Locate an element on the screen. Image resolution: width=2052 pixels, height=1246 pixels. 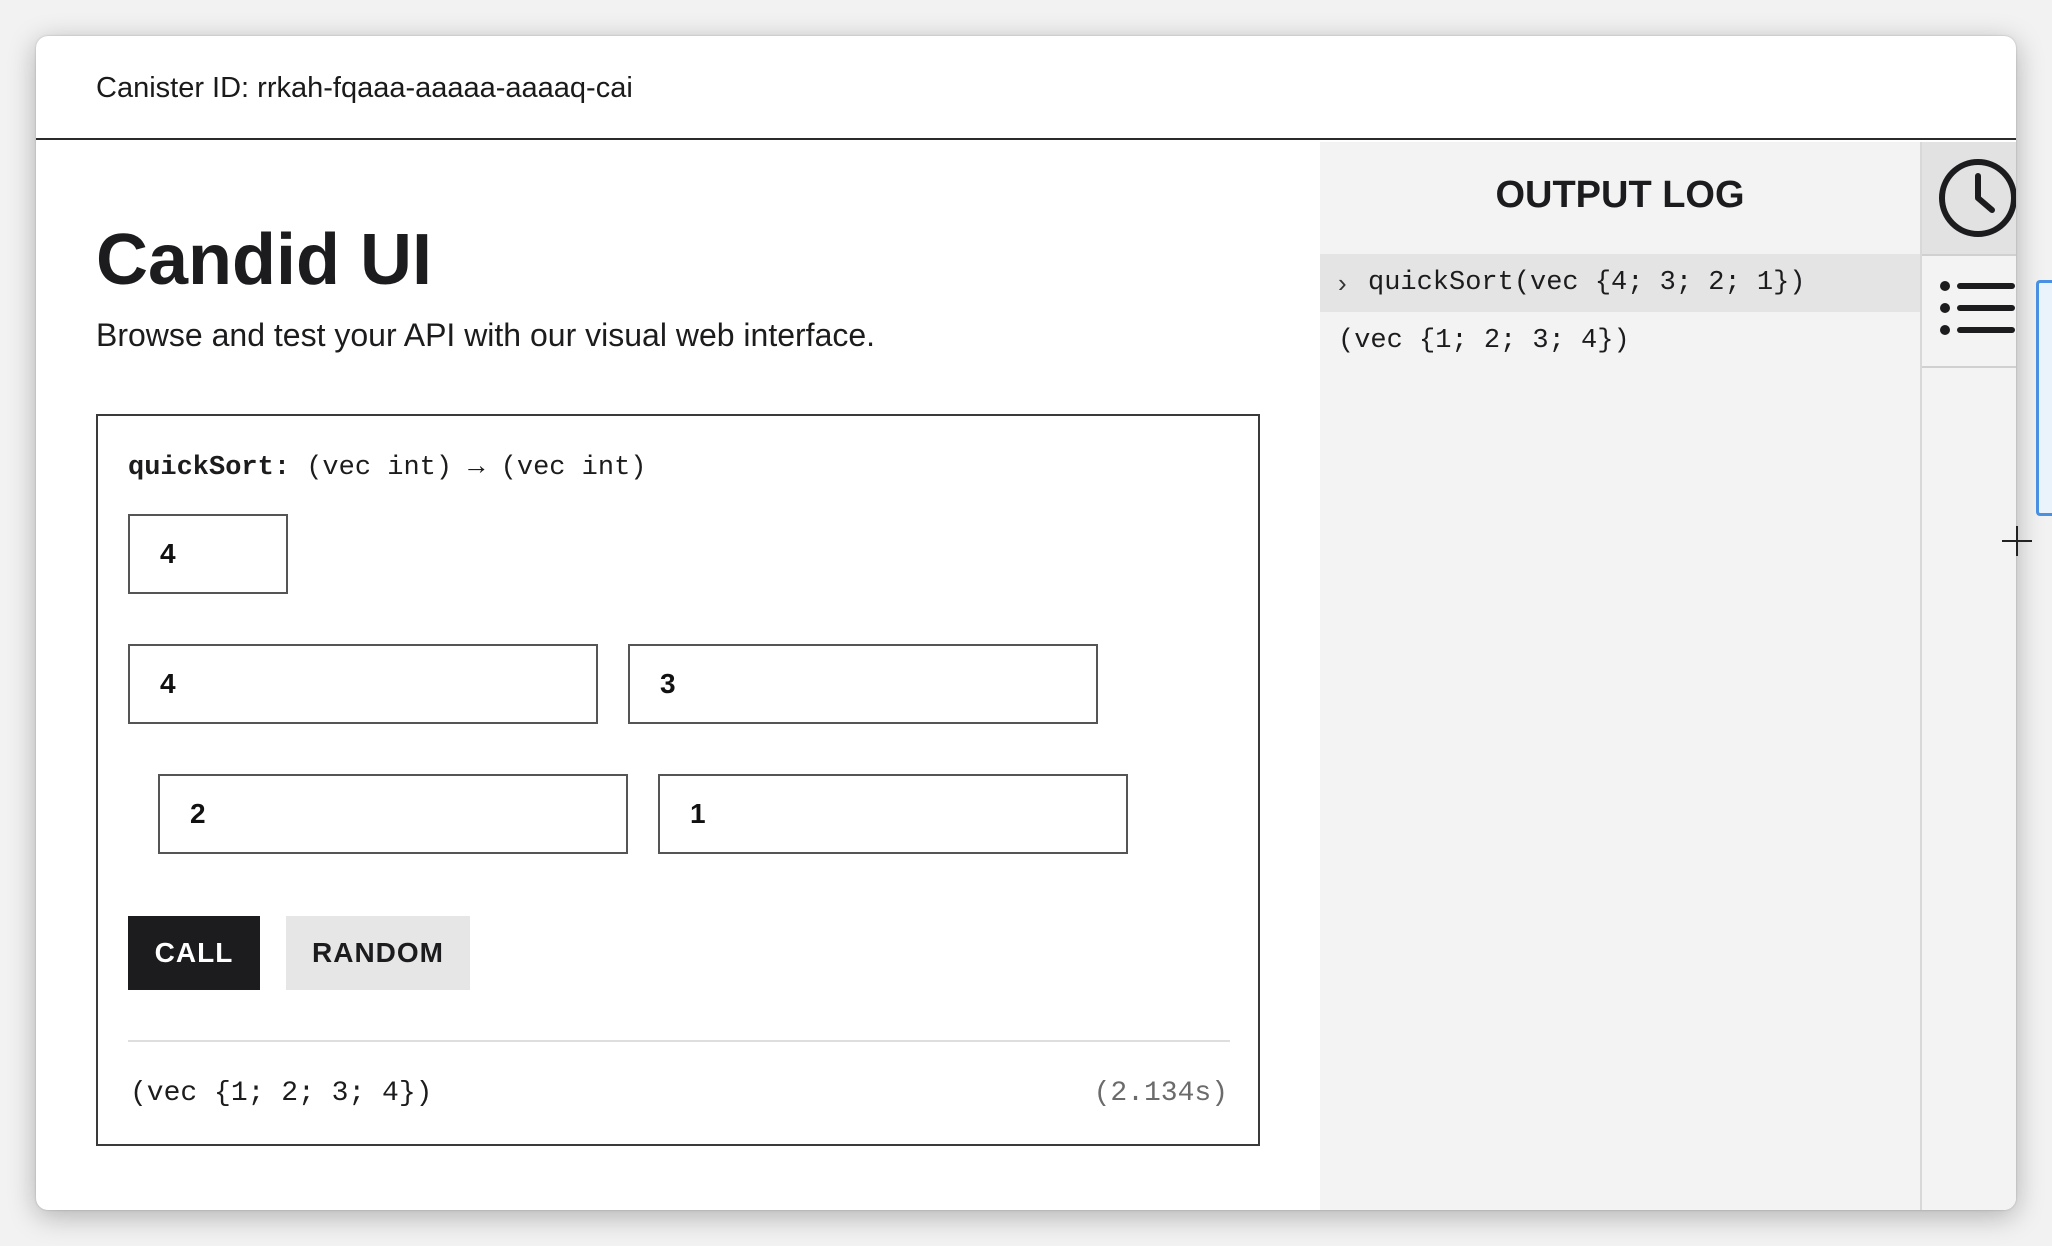
method-signature: quickSort: (vec int) → (vec int) is located at coordinates (387, 468).